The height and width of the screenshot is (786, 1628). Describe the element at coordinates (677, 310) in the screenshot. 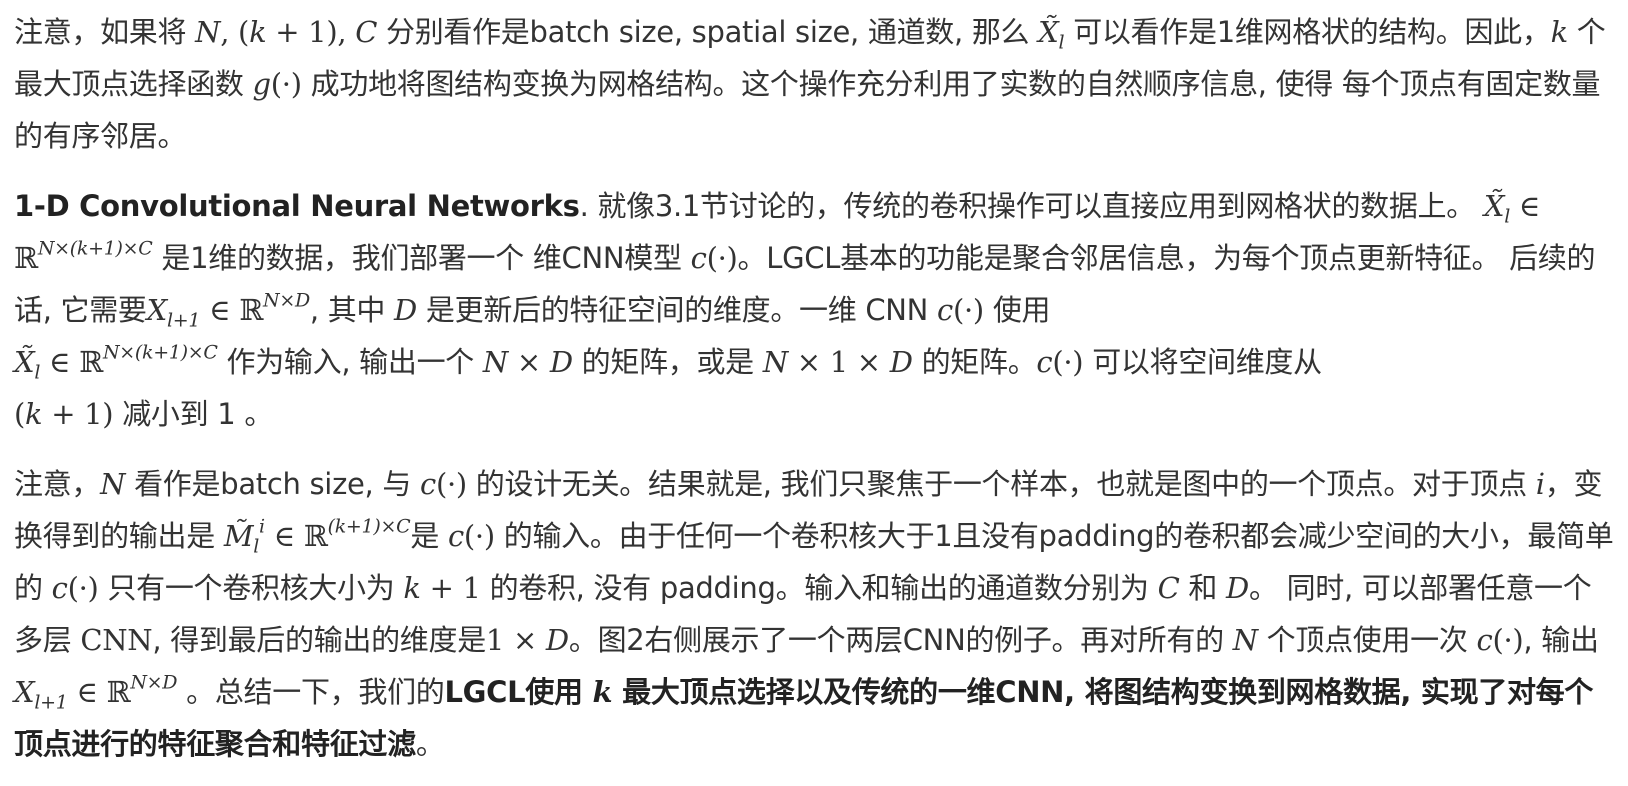

I see `text-run: 是更新后的特征空间的维度。一维 CNN` at that location.